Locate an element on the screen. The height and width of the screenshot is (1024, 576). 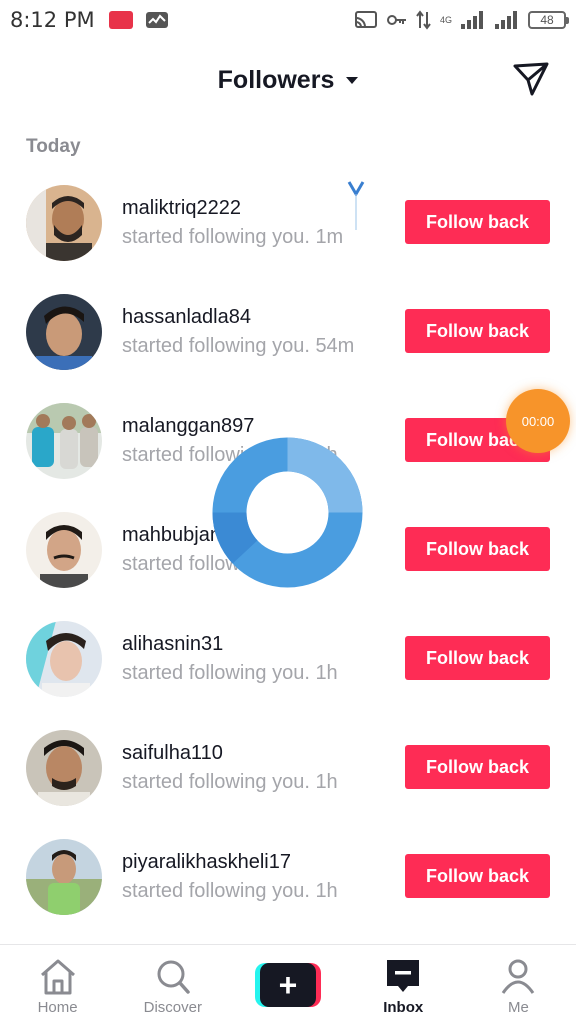
key-icon is located at coordinates (396, 20).